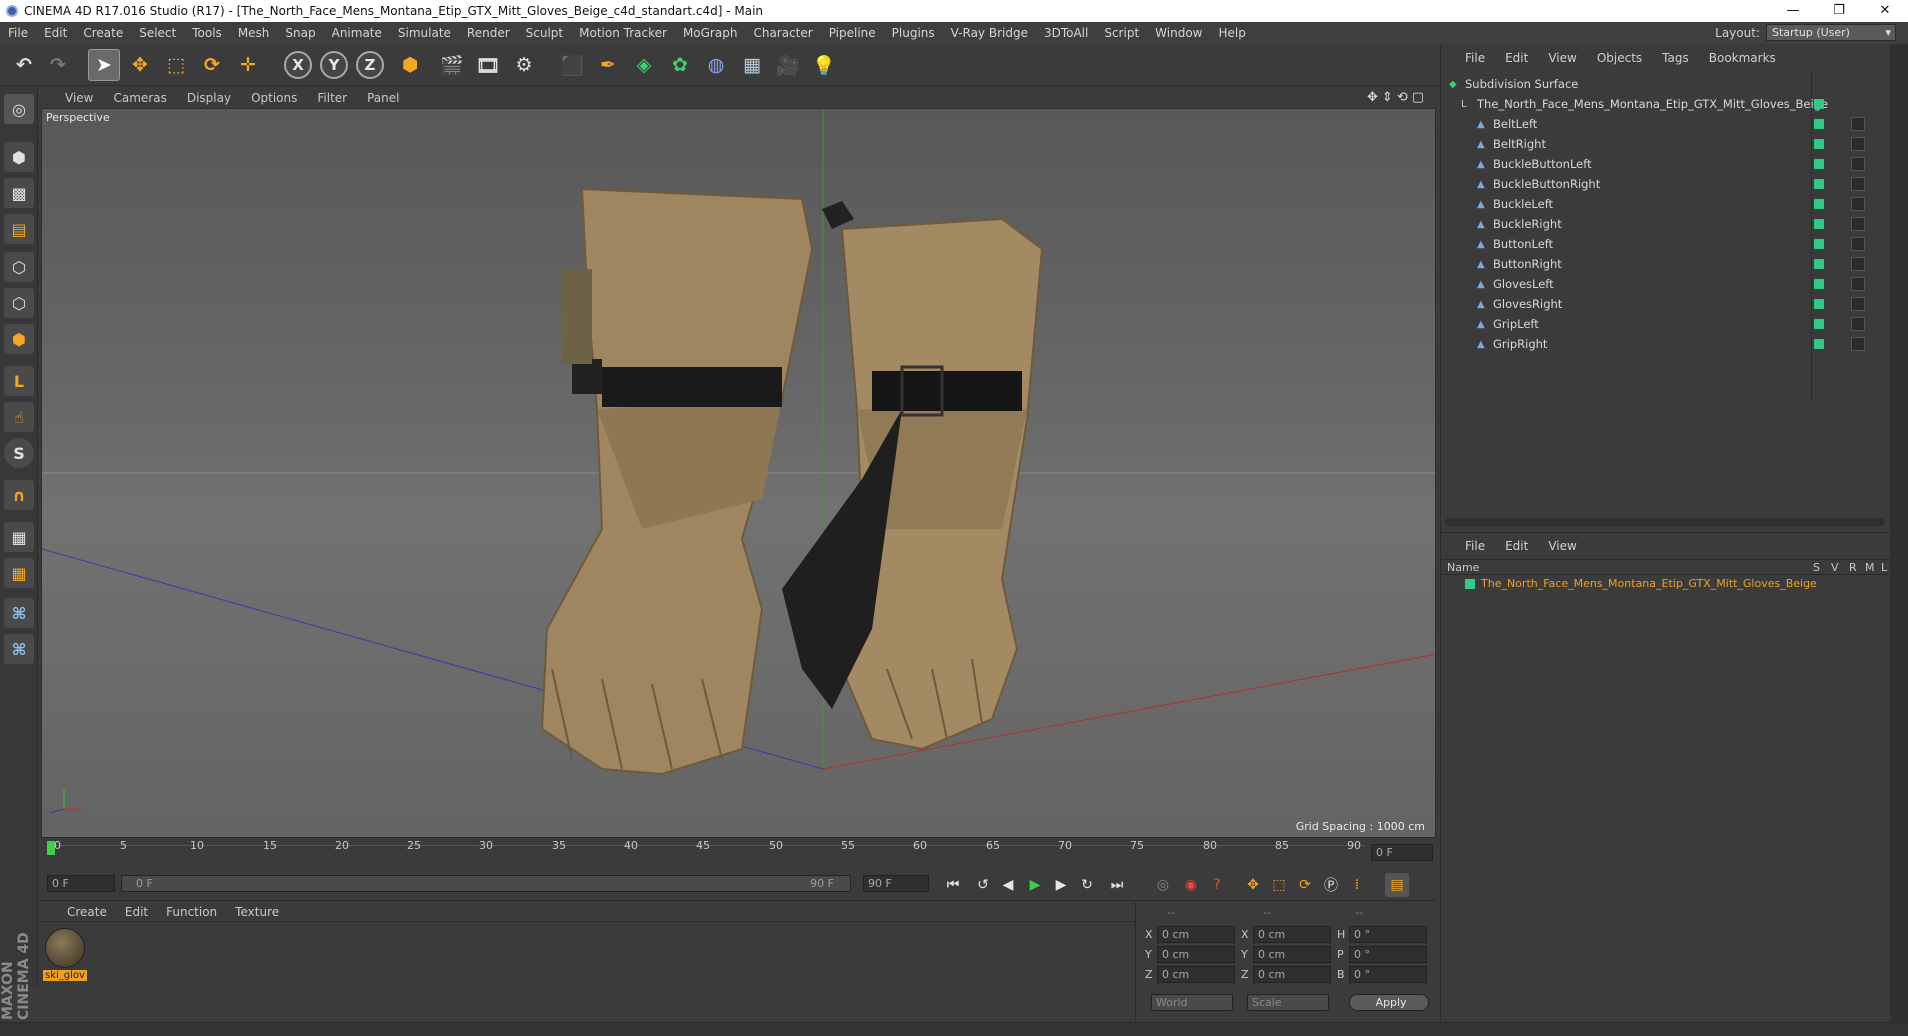  I want to click on menu-snap: Snap, so click(300, 33).